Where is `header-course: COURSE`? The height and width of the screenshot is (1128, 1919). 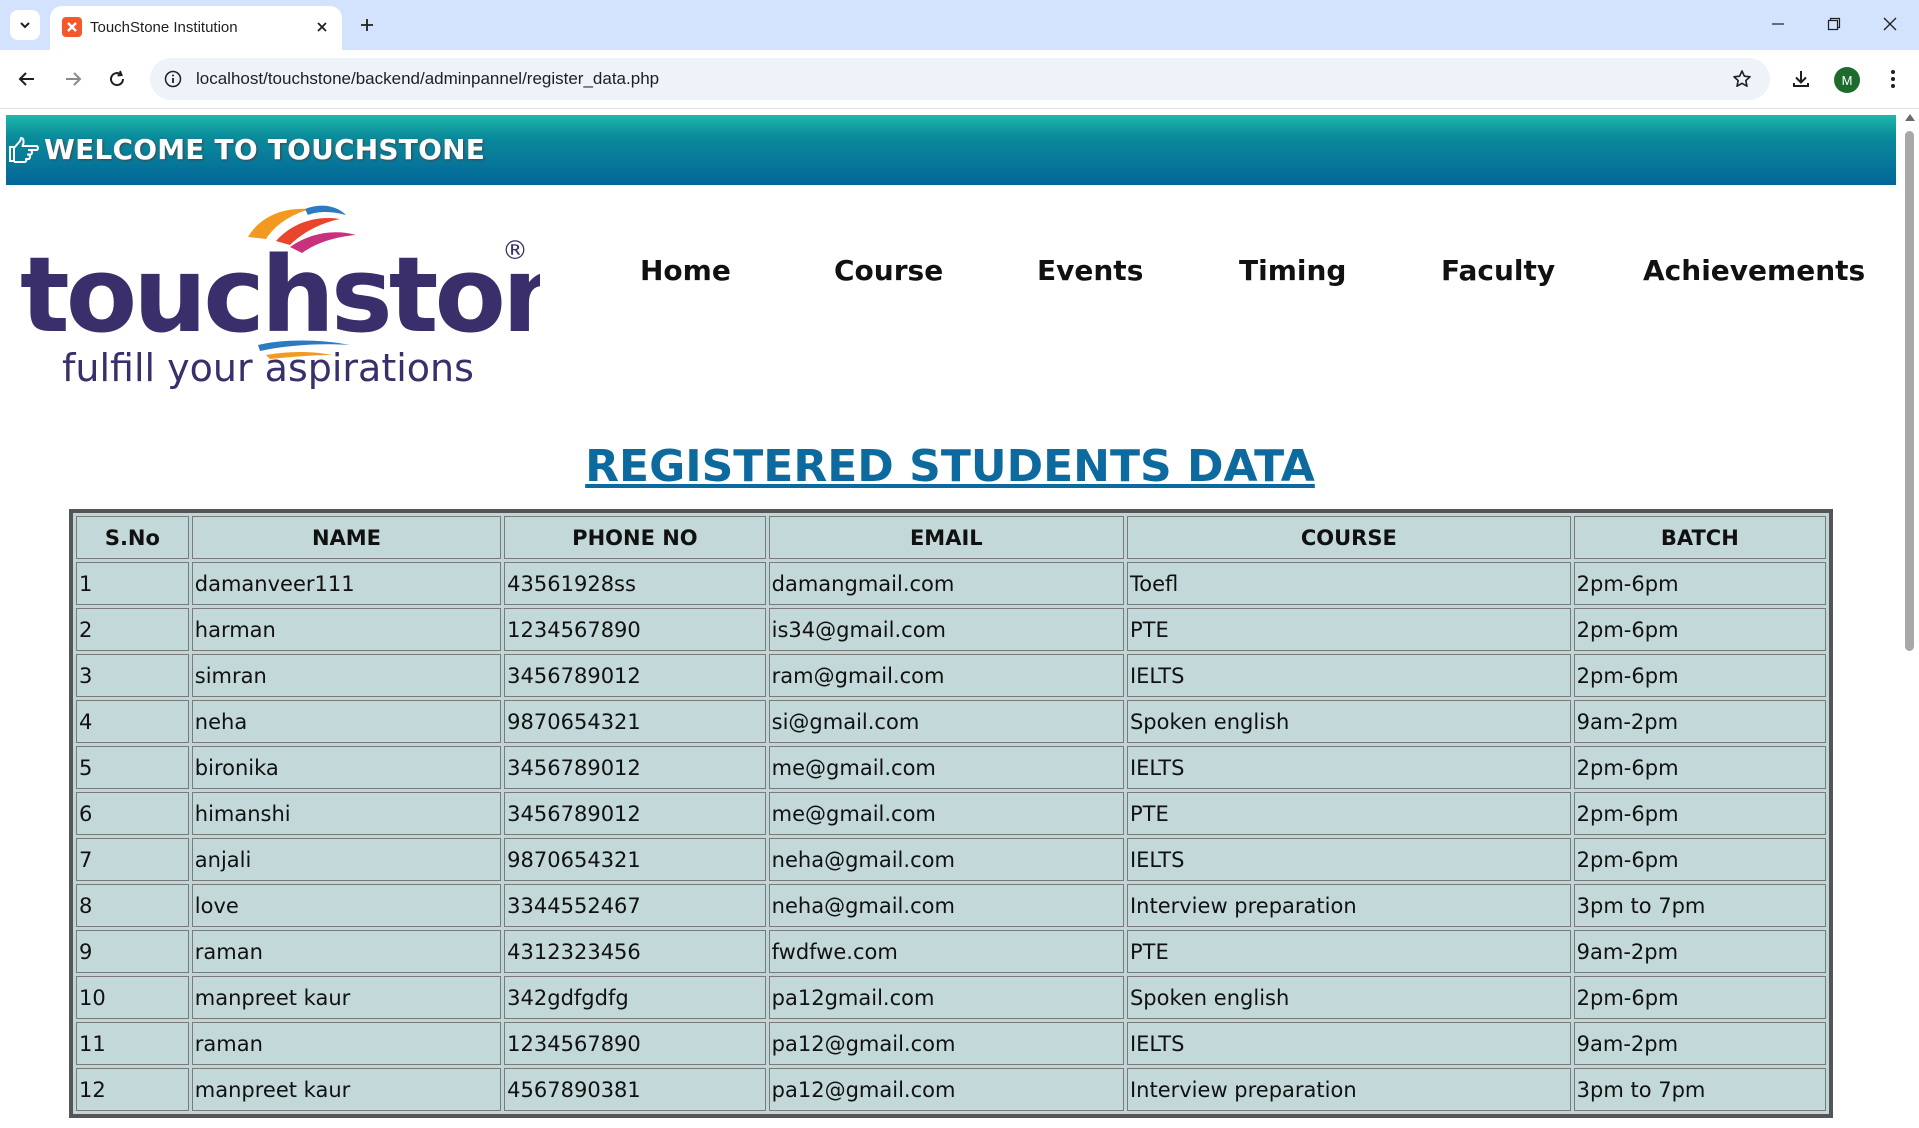 header-course: COURSE is located at coordinates (1348, 537).